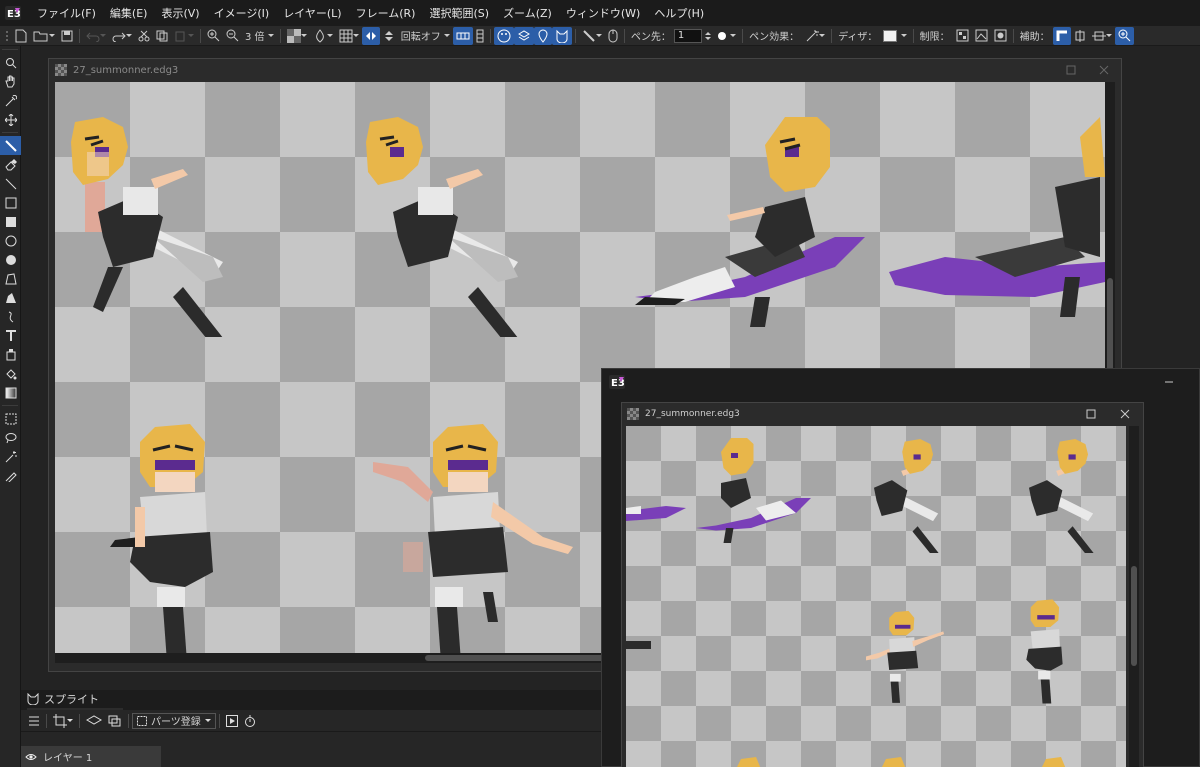 This screenshot has width=1200, height=767. Describe the element at coordinates (815, 36) in the screenshot. I see `pen-effect-dropdown` at that location.